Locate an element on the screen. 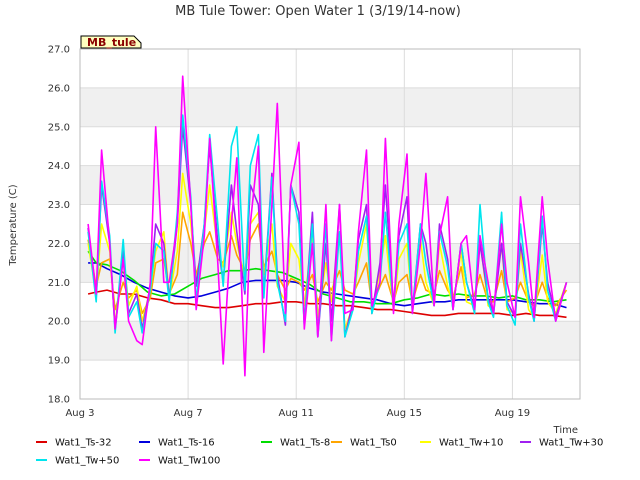 The height and width of the screenshot is (480, 640). y-axis-label: Temperature (C) is located at coordinates (13, 225).